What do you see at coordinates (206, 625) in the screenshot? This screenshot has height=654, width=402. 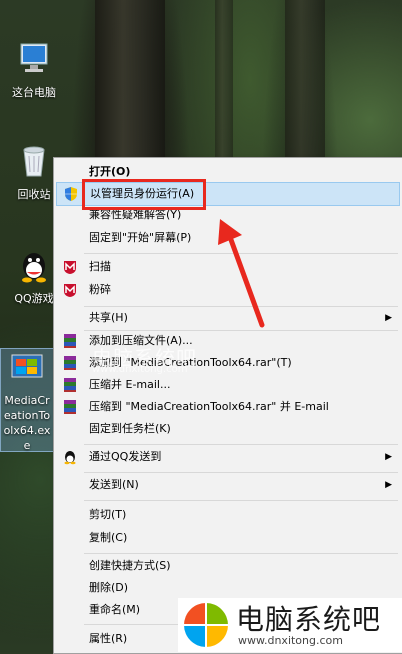 I see `windows-logo-icon` at bounding box center [206, 625].